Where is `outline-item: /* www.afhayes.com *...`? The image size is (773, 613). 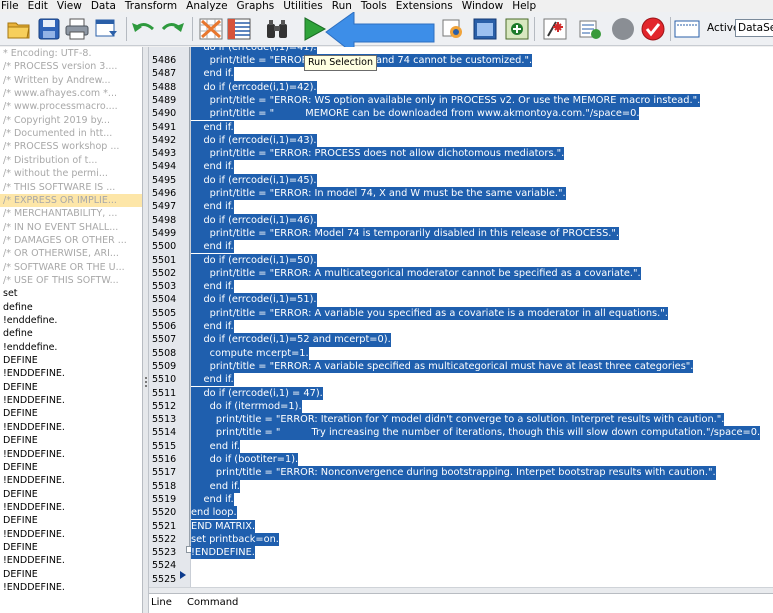
outline-item: /* www.afhayes.com *... is located at coordinates (71, 93).